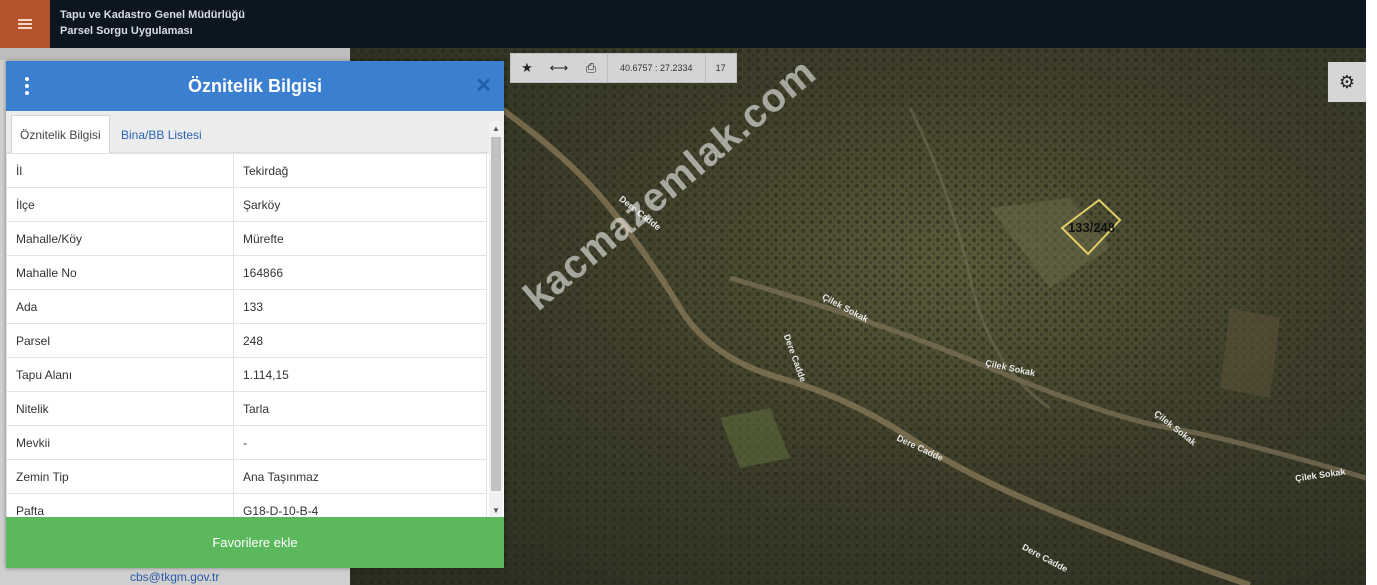  Describe the element at coordinates (174, 577) in the screenshot. I see `contact-email: cbs@tkgm.gov.tr` at that location.